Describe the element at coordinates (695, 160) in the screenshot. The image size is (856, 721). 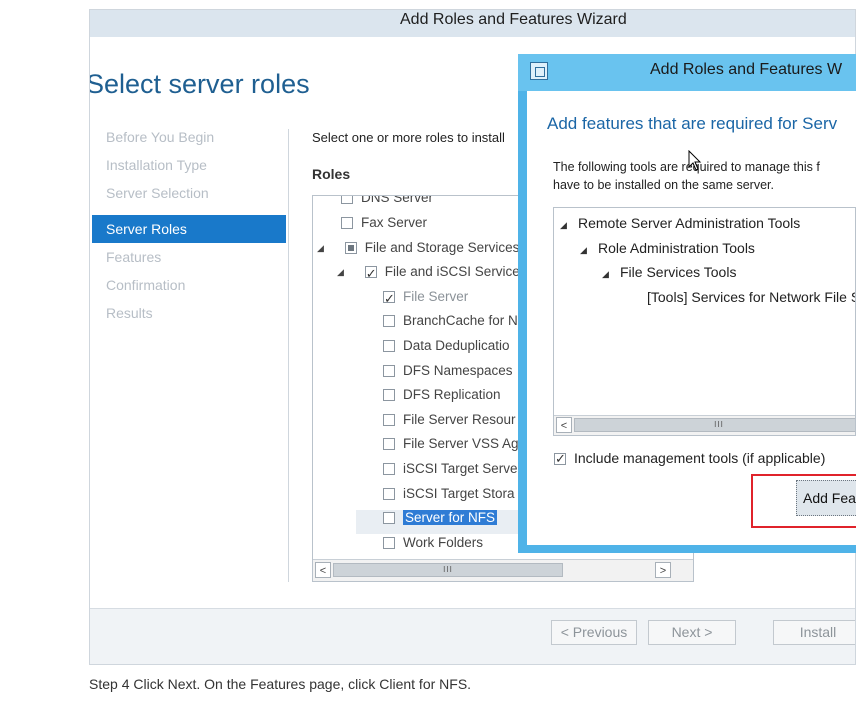
I see `mouse-cursor-icon` at that location.